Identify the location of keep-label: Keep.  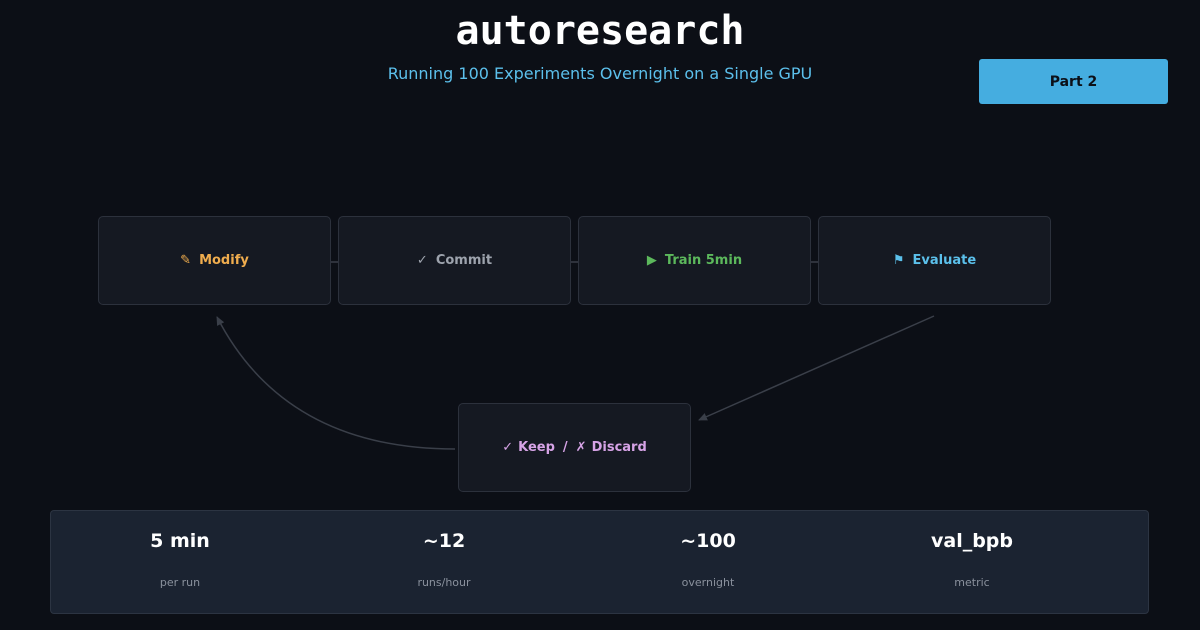
(536, 447).